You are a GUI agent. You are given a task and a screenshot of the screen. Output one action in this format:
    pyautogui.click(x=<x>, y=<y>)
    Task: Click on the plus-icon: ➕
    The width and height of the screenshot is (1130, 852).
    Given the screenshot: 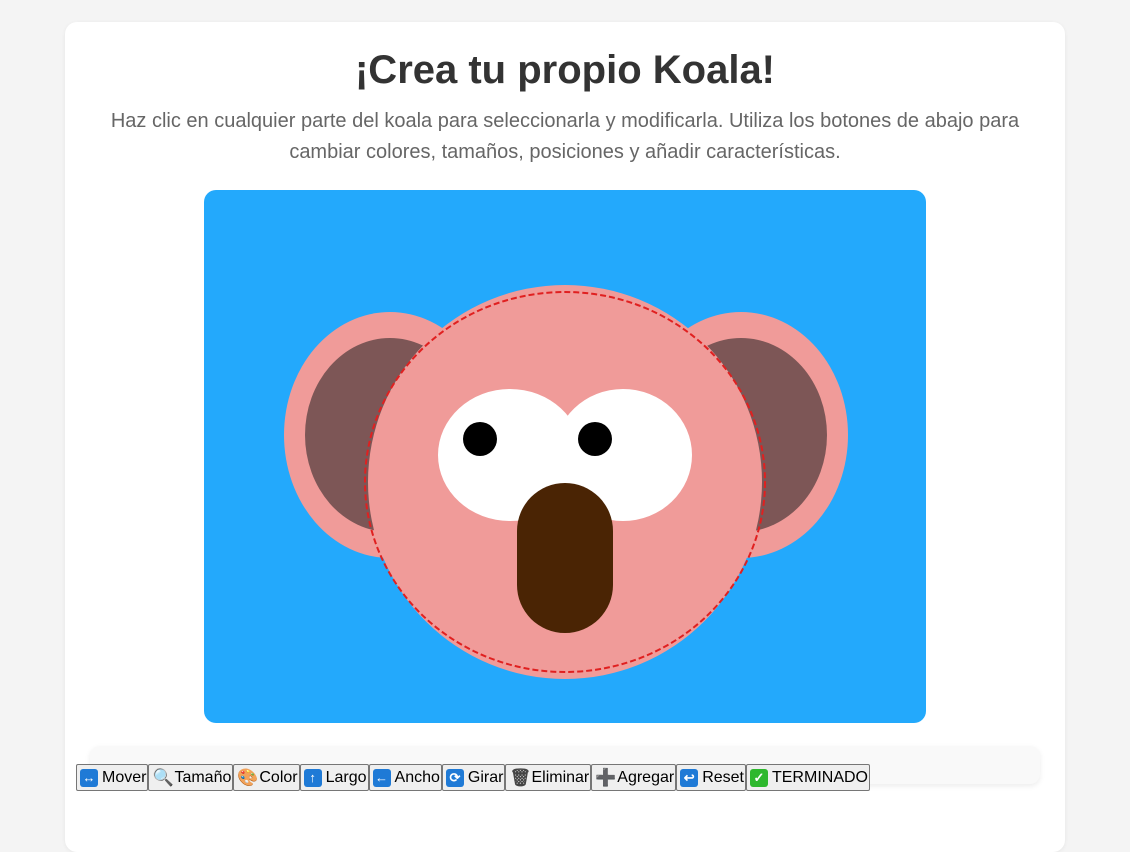 What is the action you would take?
    pyautogui.click(x=606, y=777)
    